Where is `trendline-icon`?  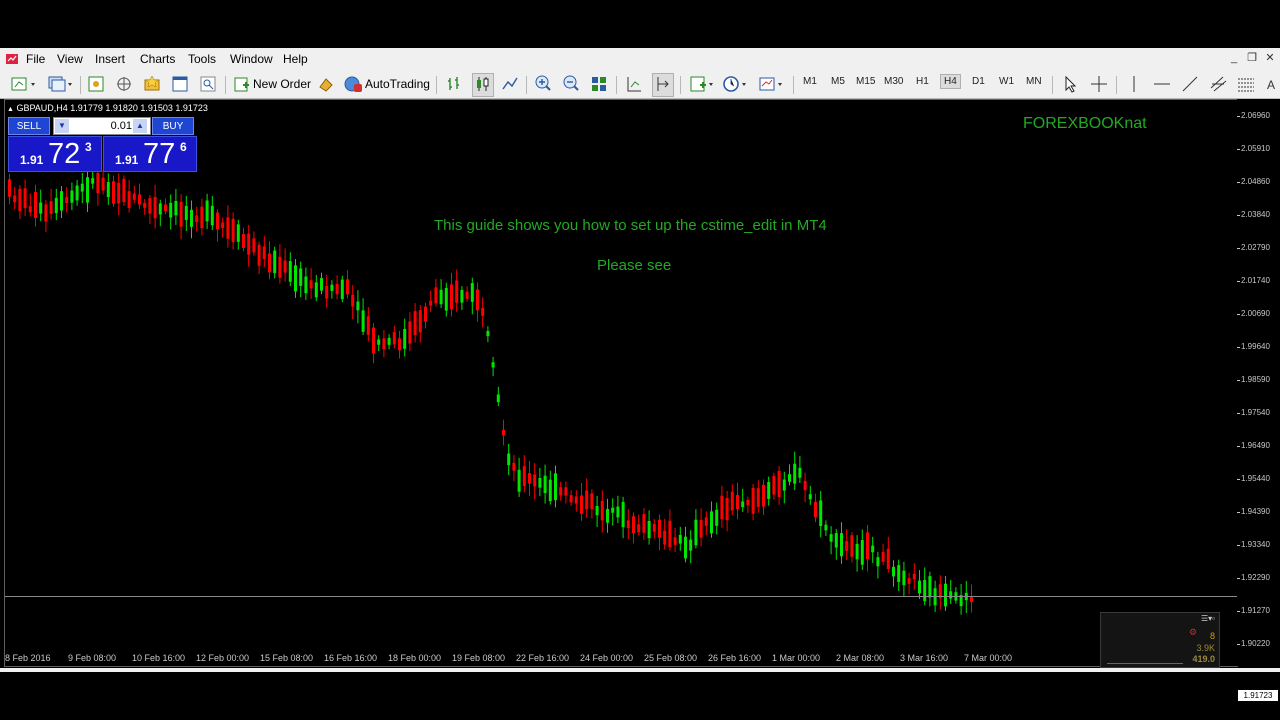
trendline-icon is located at coordinates (1190, 84).